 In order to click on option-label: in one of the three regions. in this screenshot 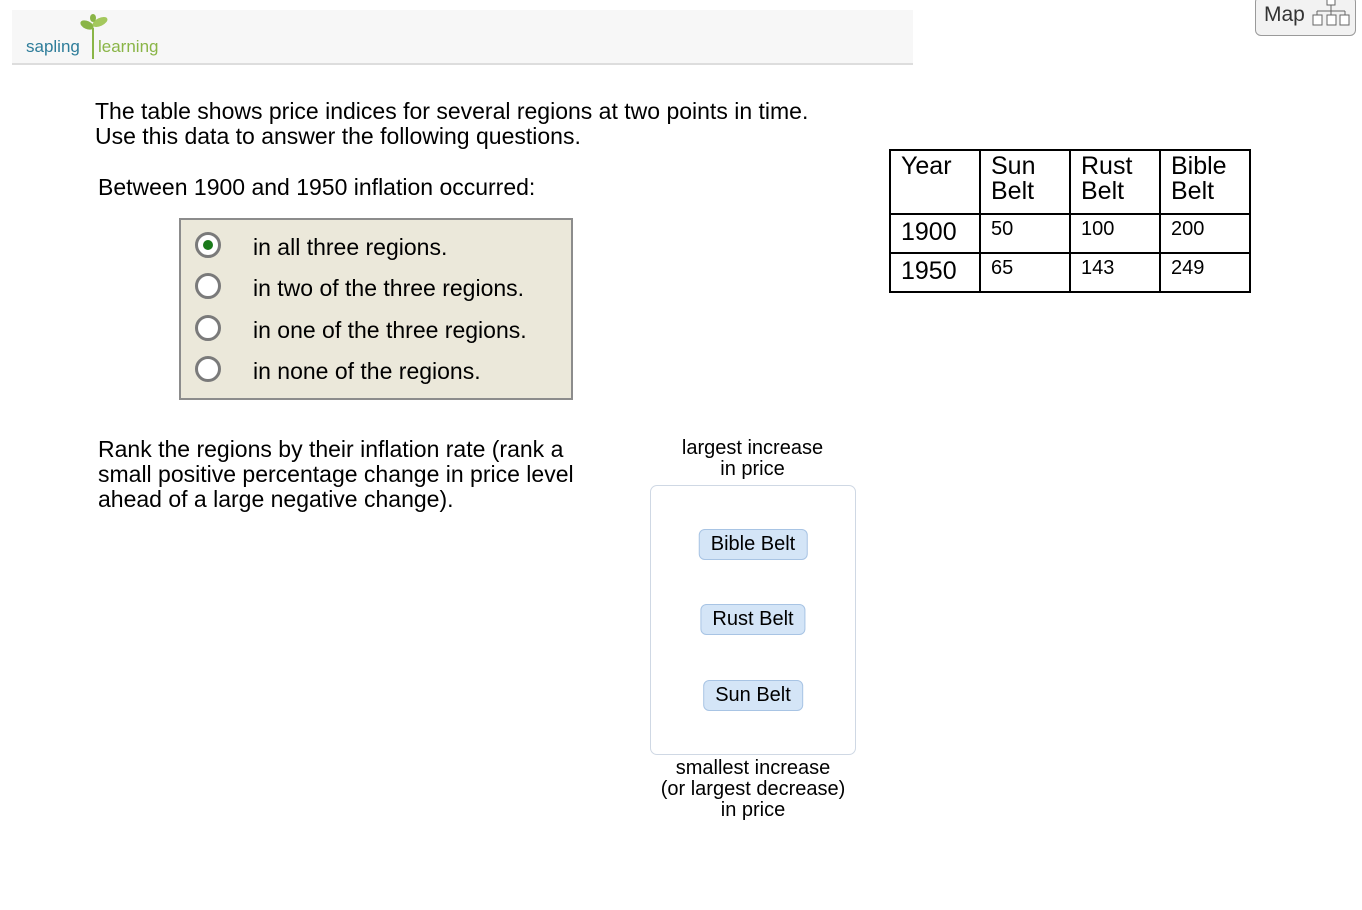, I will do `click(390, 330)`.